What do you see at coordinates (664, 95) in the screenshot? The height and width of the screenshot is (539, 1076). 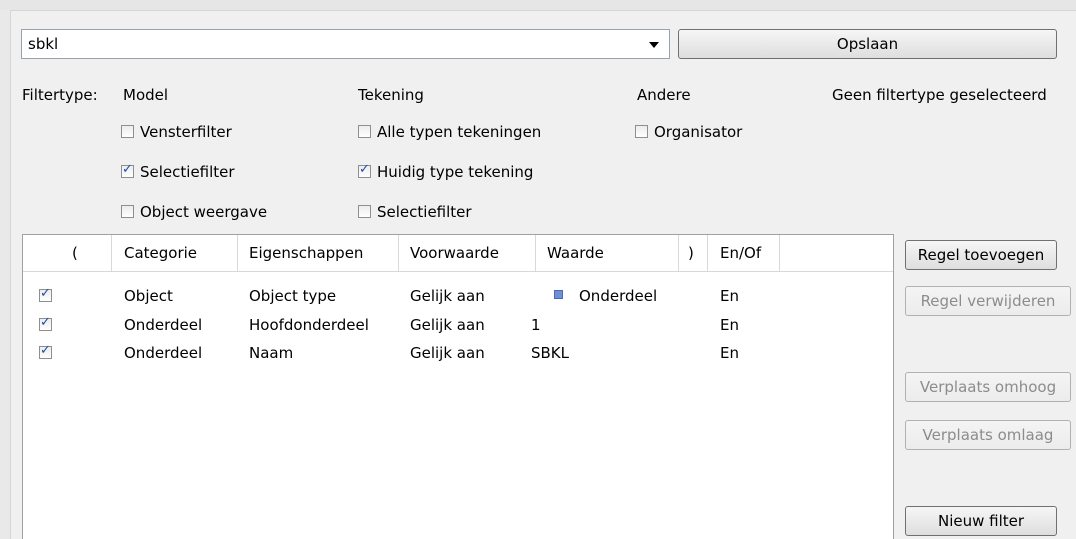 I see `group-other-label: Andere` at bounding box center [664, 95].